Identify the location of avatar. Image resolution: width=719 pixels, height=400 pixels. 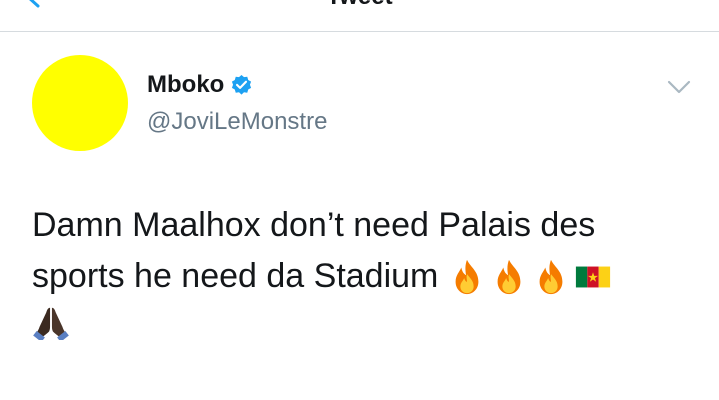
(80, 103).